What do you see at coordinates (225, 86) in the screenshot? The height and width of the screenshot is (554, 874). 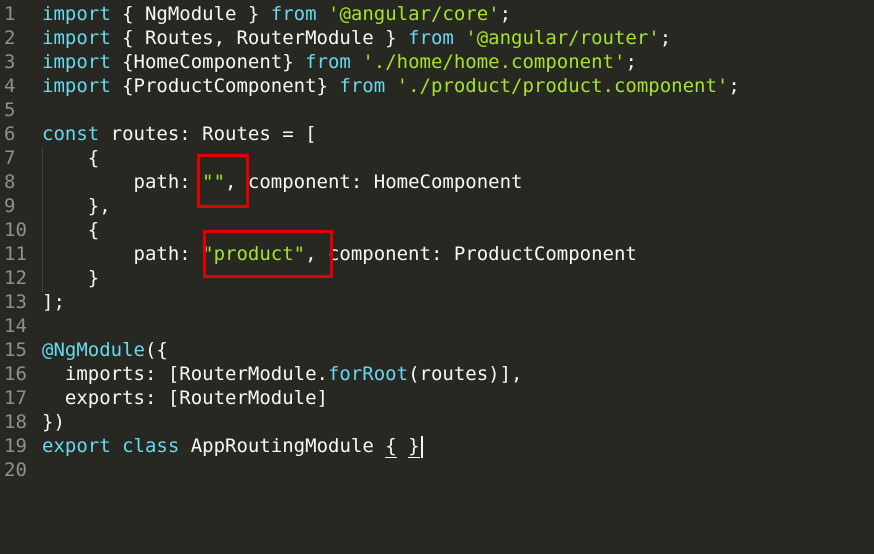 I see `code-text: {ProductComponent}` at bounding box center [225, 86].